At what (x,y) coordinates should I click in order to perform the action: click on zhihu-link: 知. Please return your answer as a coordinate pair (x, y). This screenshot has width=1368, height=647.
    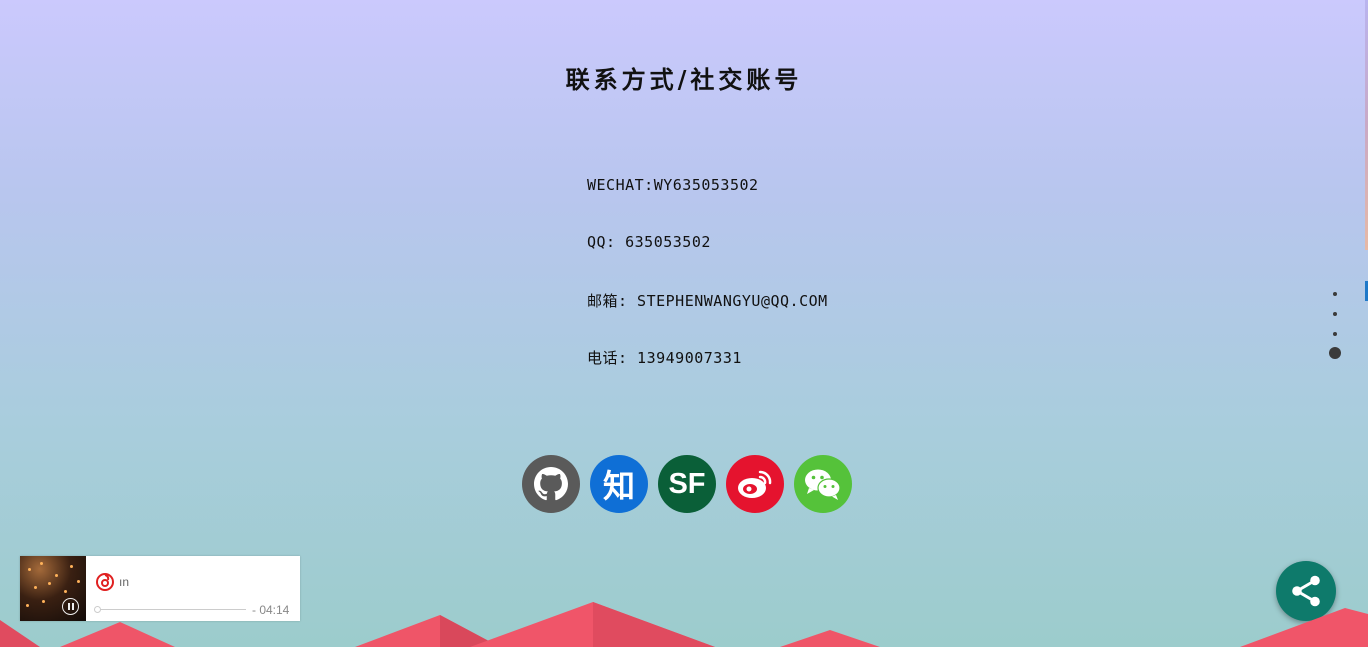
    Looking at the image, I should click on (619, 484).